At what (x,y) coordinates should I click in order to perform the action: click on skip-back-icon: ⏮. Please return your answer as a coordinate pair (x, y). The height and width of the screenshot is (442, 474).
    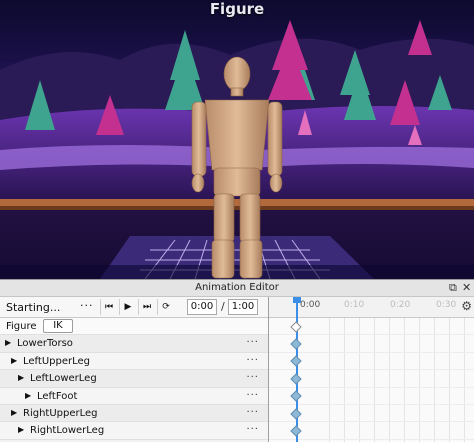
    Looking at the image, I should click on (108, 307).